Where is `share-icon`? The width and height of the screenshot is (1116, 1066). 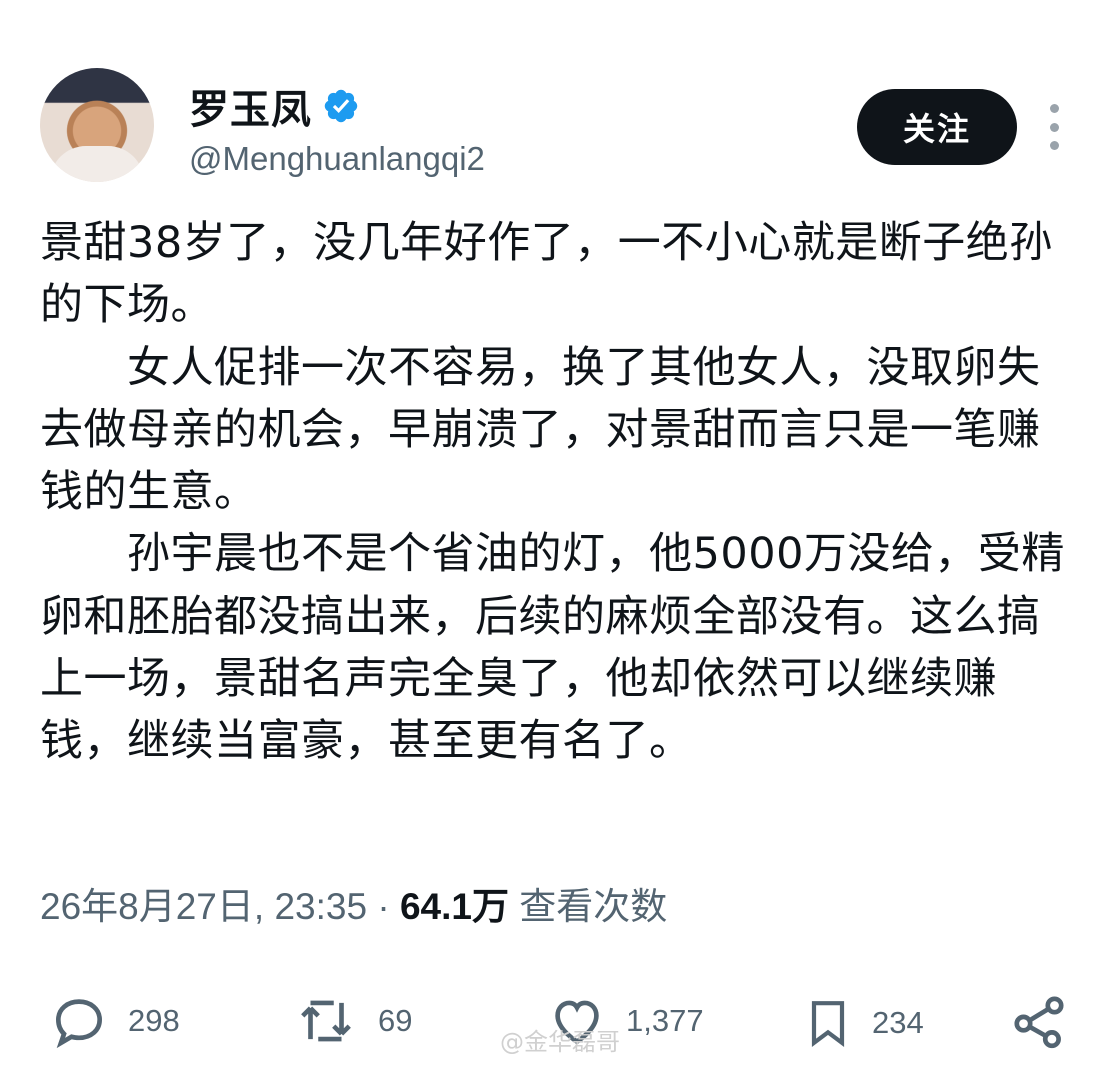
share-icon is located at coordinates (1039, 1022).